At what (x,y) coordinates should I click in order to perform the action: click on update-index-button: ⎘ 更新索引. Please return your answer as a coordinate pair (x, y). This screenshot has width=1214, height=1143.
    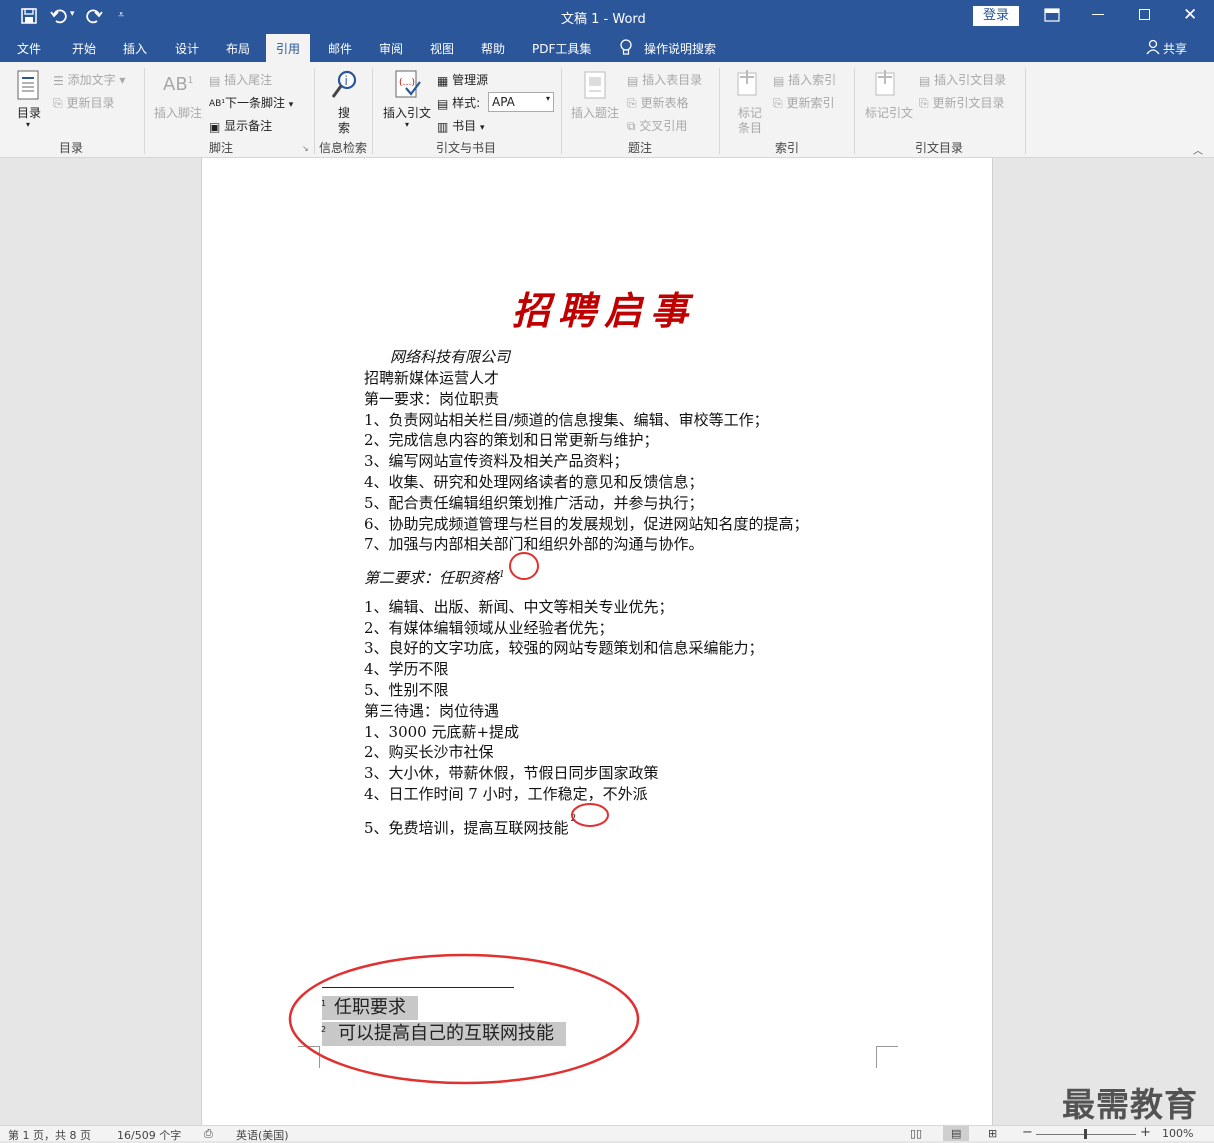
    Looking at the image, I should click on (803, 102).